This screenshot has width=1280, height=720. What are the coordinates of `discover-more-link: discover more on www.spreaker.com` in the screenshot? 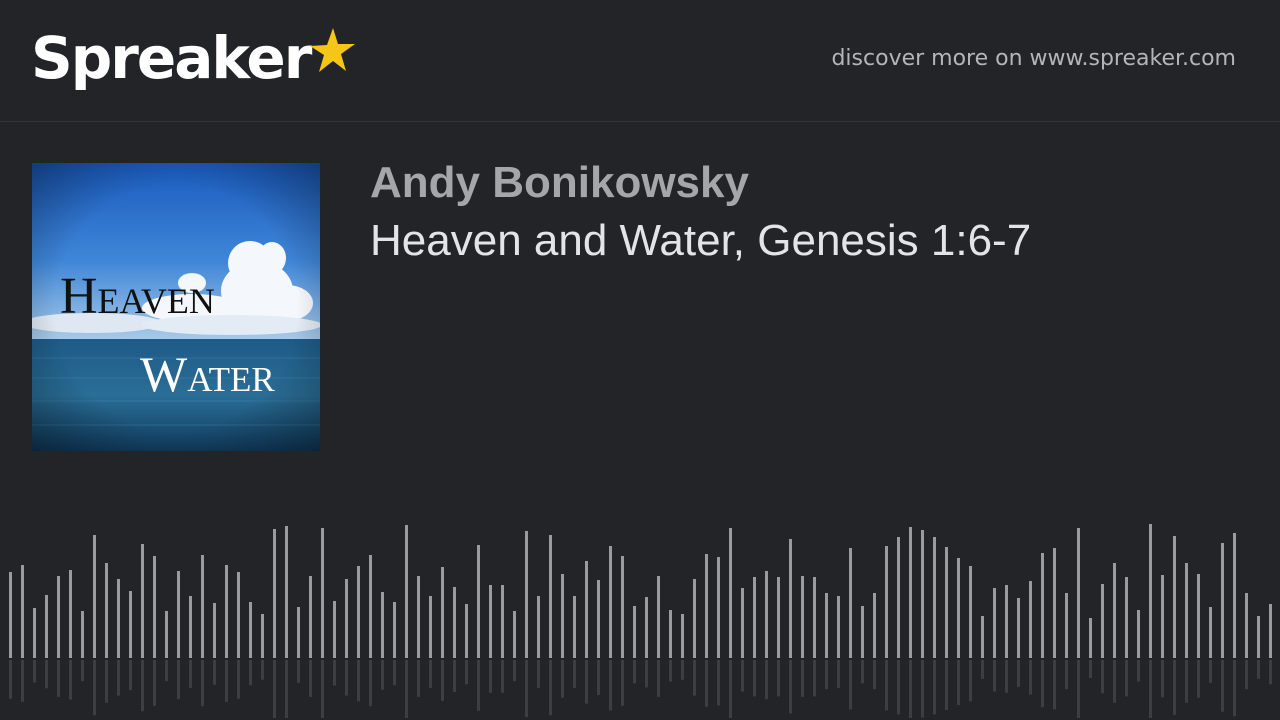 It's located at (1033, 58).